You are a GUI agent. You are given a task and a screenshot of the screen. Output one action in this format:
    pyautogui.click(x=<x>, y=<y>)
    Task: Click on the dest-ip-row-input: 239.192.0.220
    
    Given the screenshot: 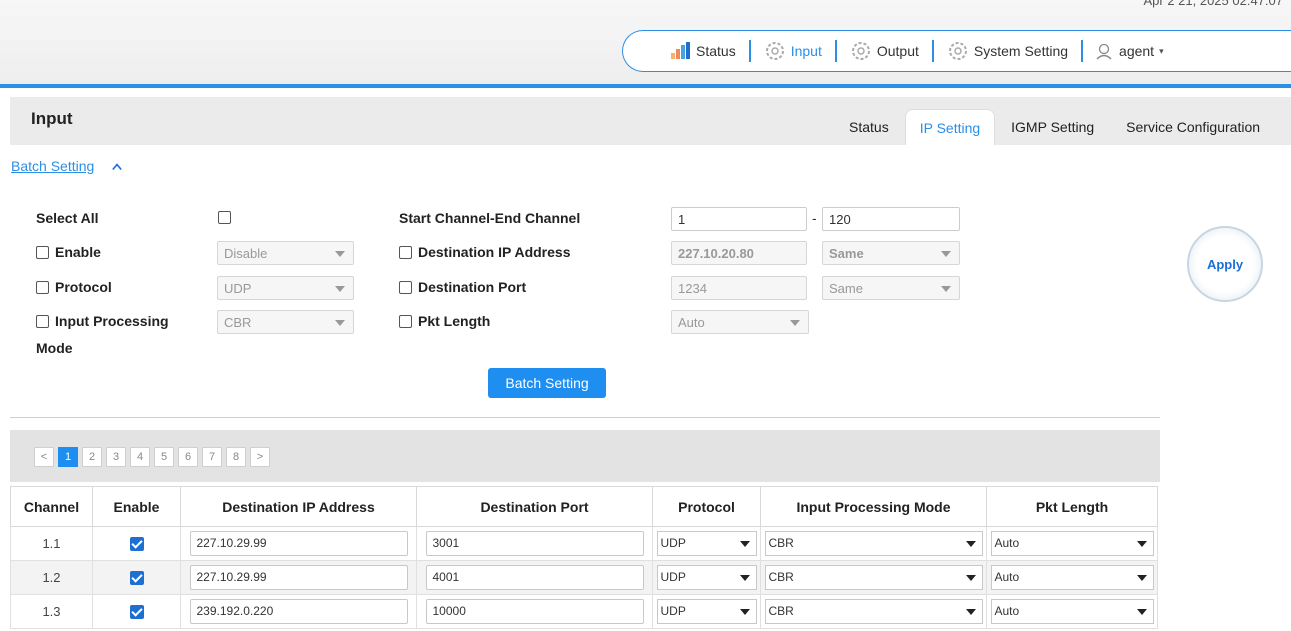 What is the action you would take?
    pyautogui.click(x=298, y=611)
    